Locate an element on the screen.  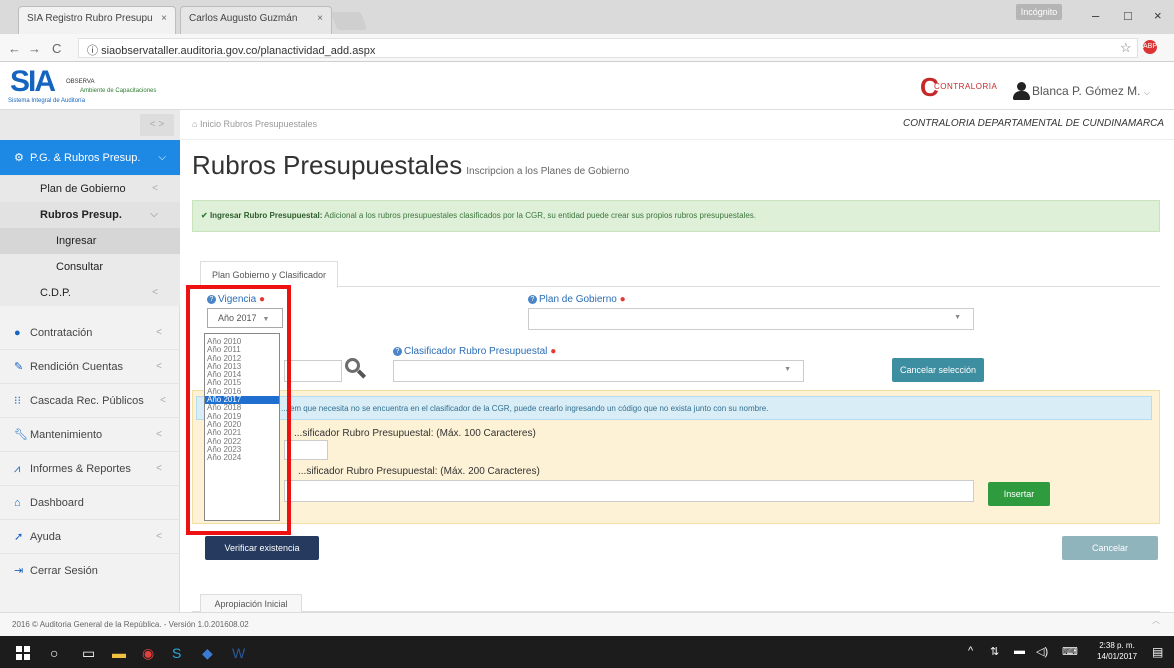
home-icon: ⌂ is located at coordinates (196, 124).